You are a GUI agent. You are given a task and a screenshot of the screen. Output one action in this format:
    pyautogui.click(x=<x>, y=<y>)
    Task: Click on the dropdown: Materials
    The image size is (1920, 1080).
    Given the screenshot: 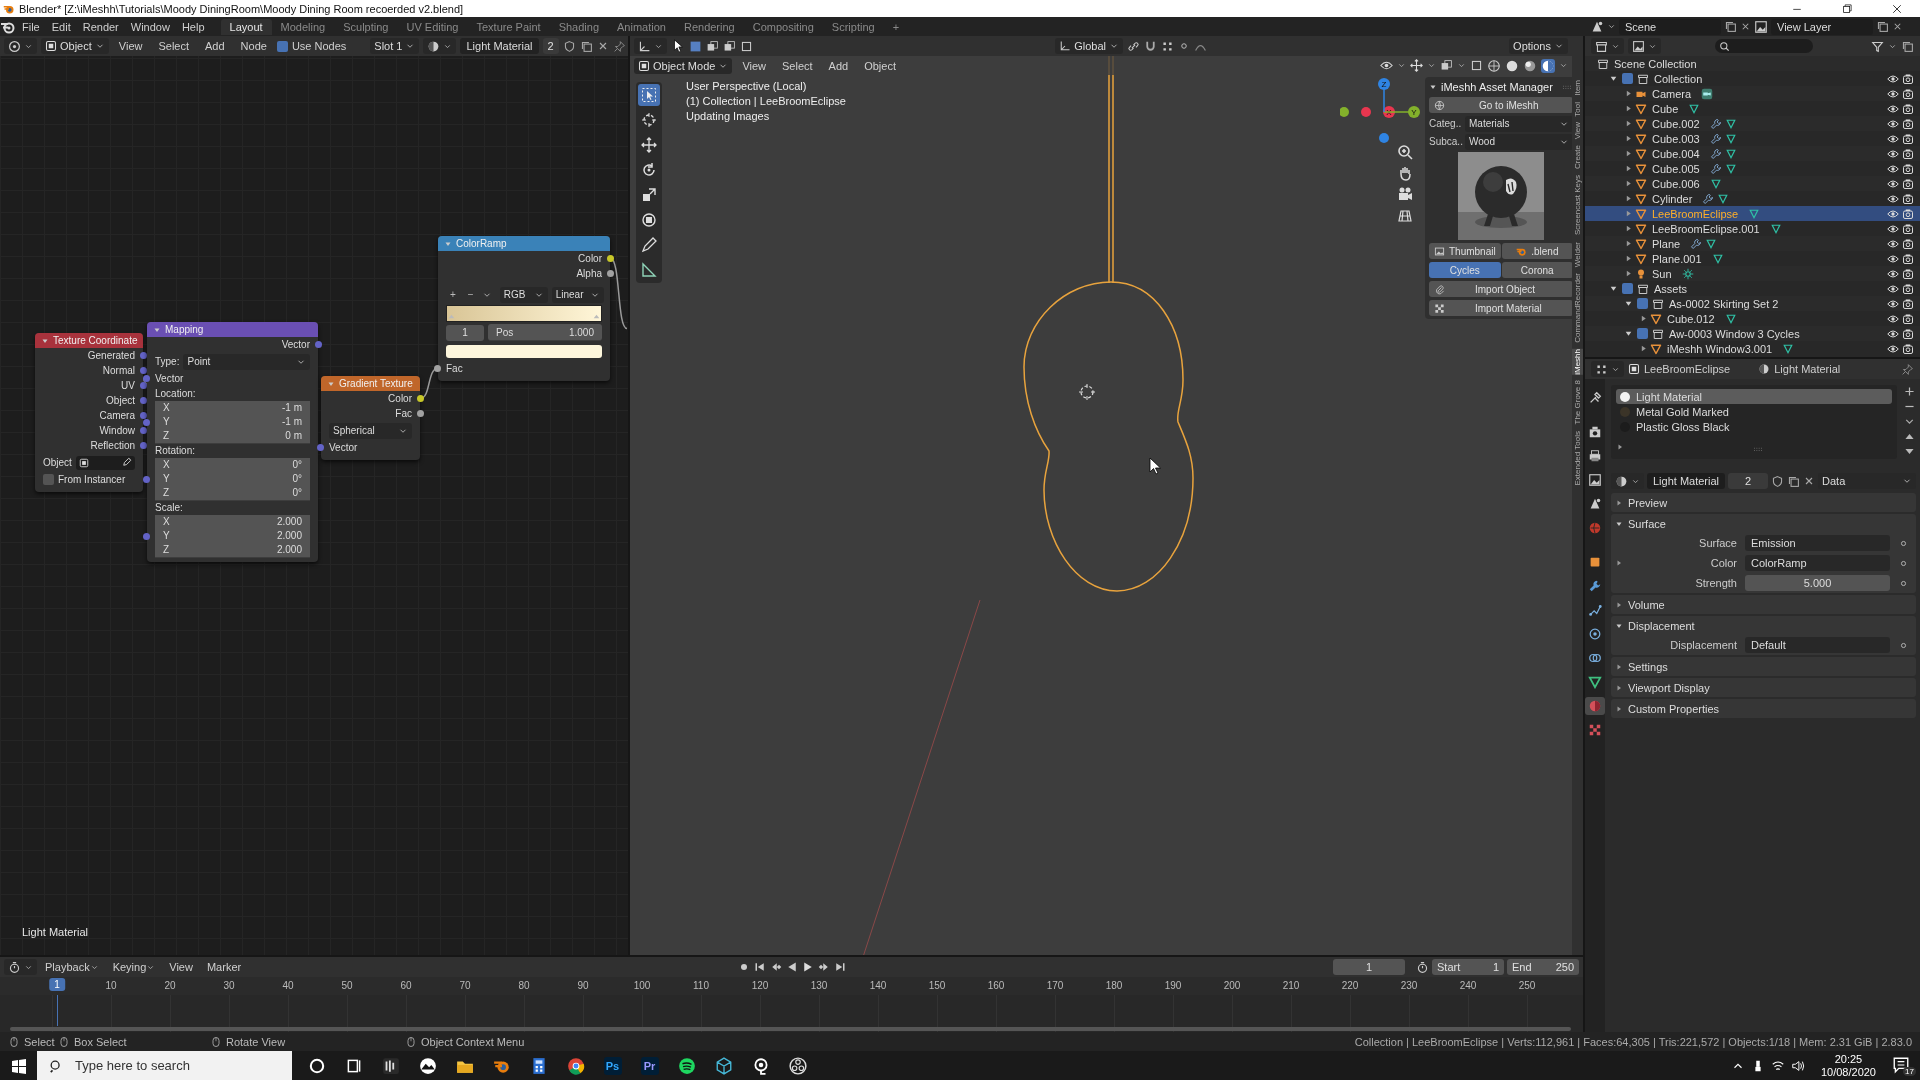 What is the action you would take?
    pyautogui.click(x=1518, y=123)
    